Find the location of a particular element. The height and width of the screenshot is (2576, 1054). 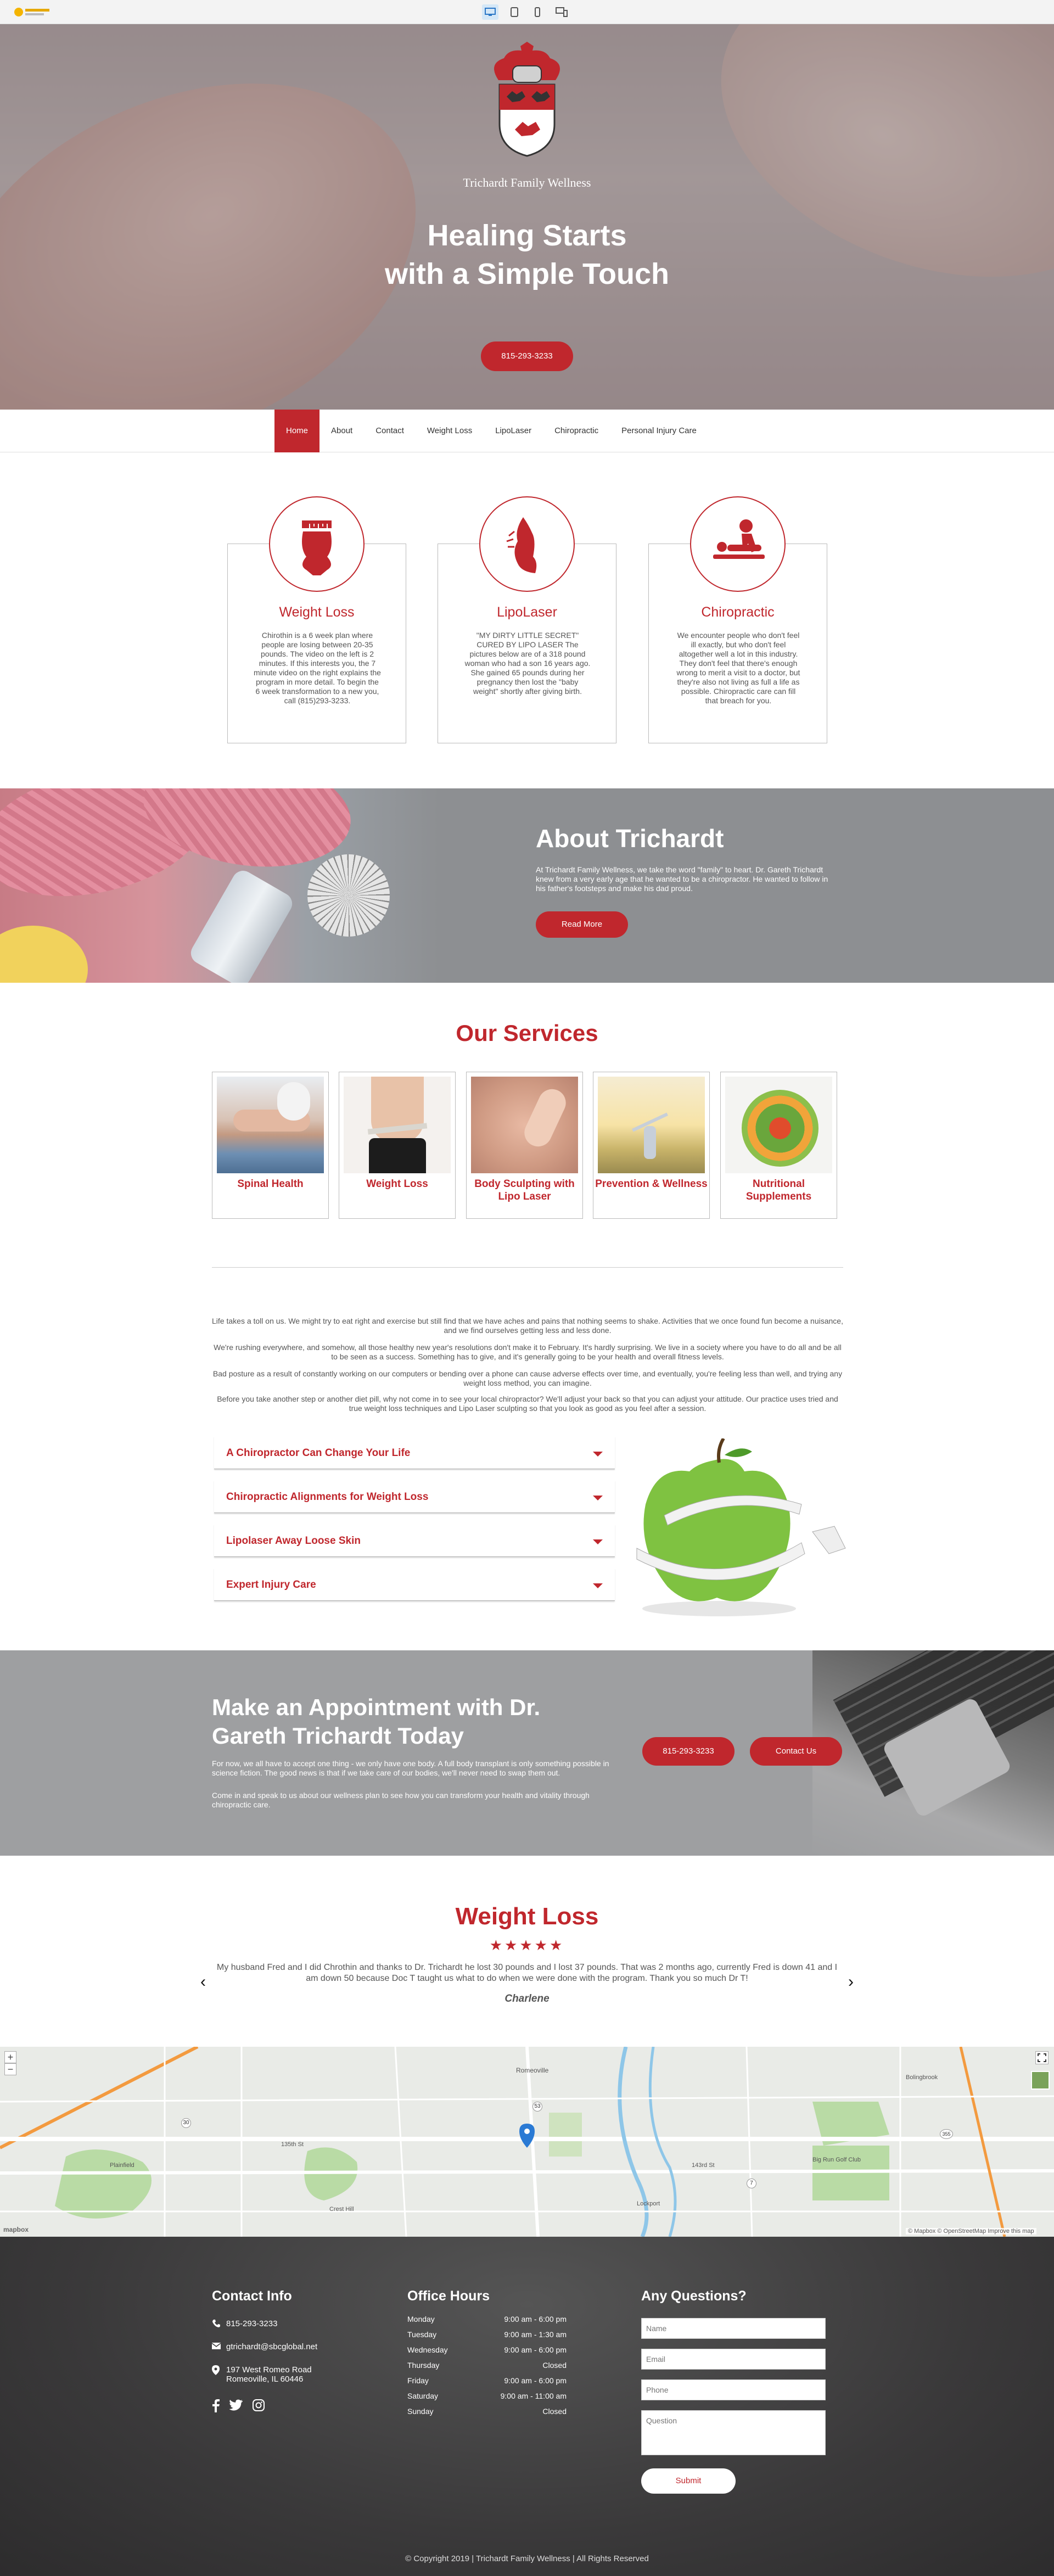

accordion-label: Expert Injury Care is located at coordinates (271, 1585).